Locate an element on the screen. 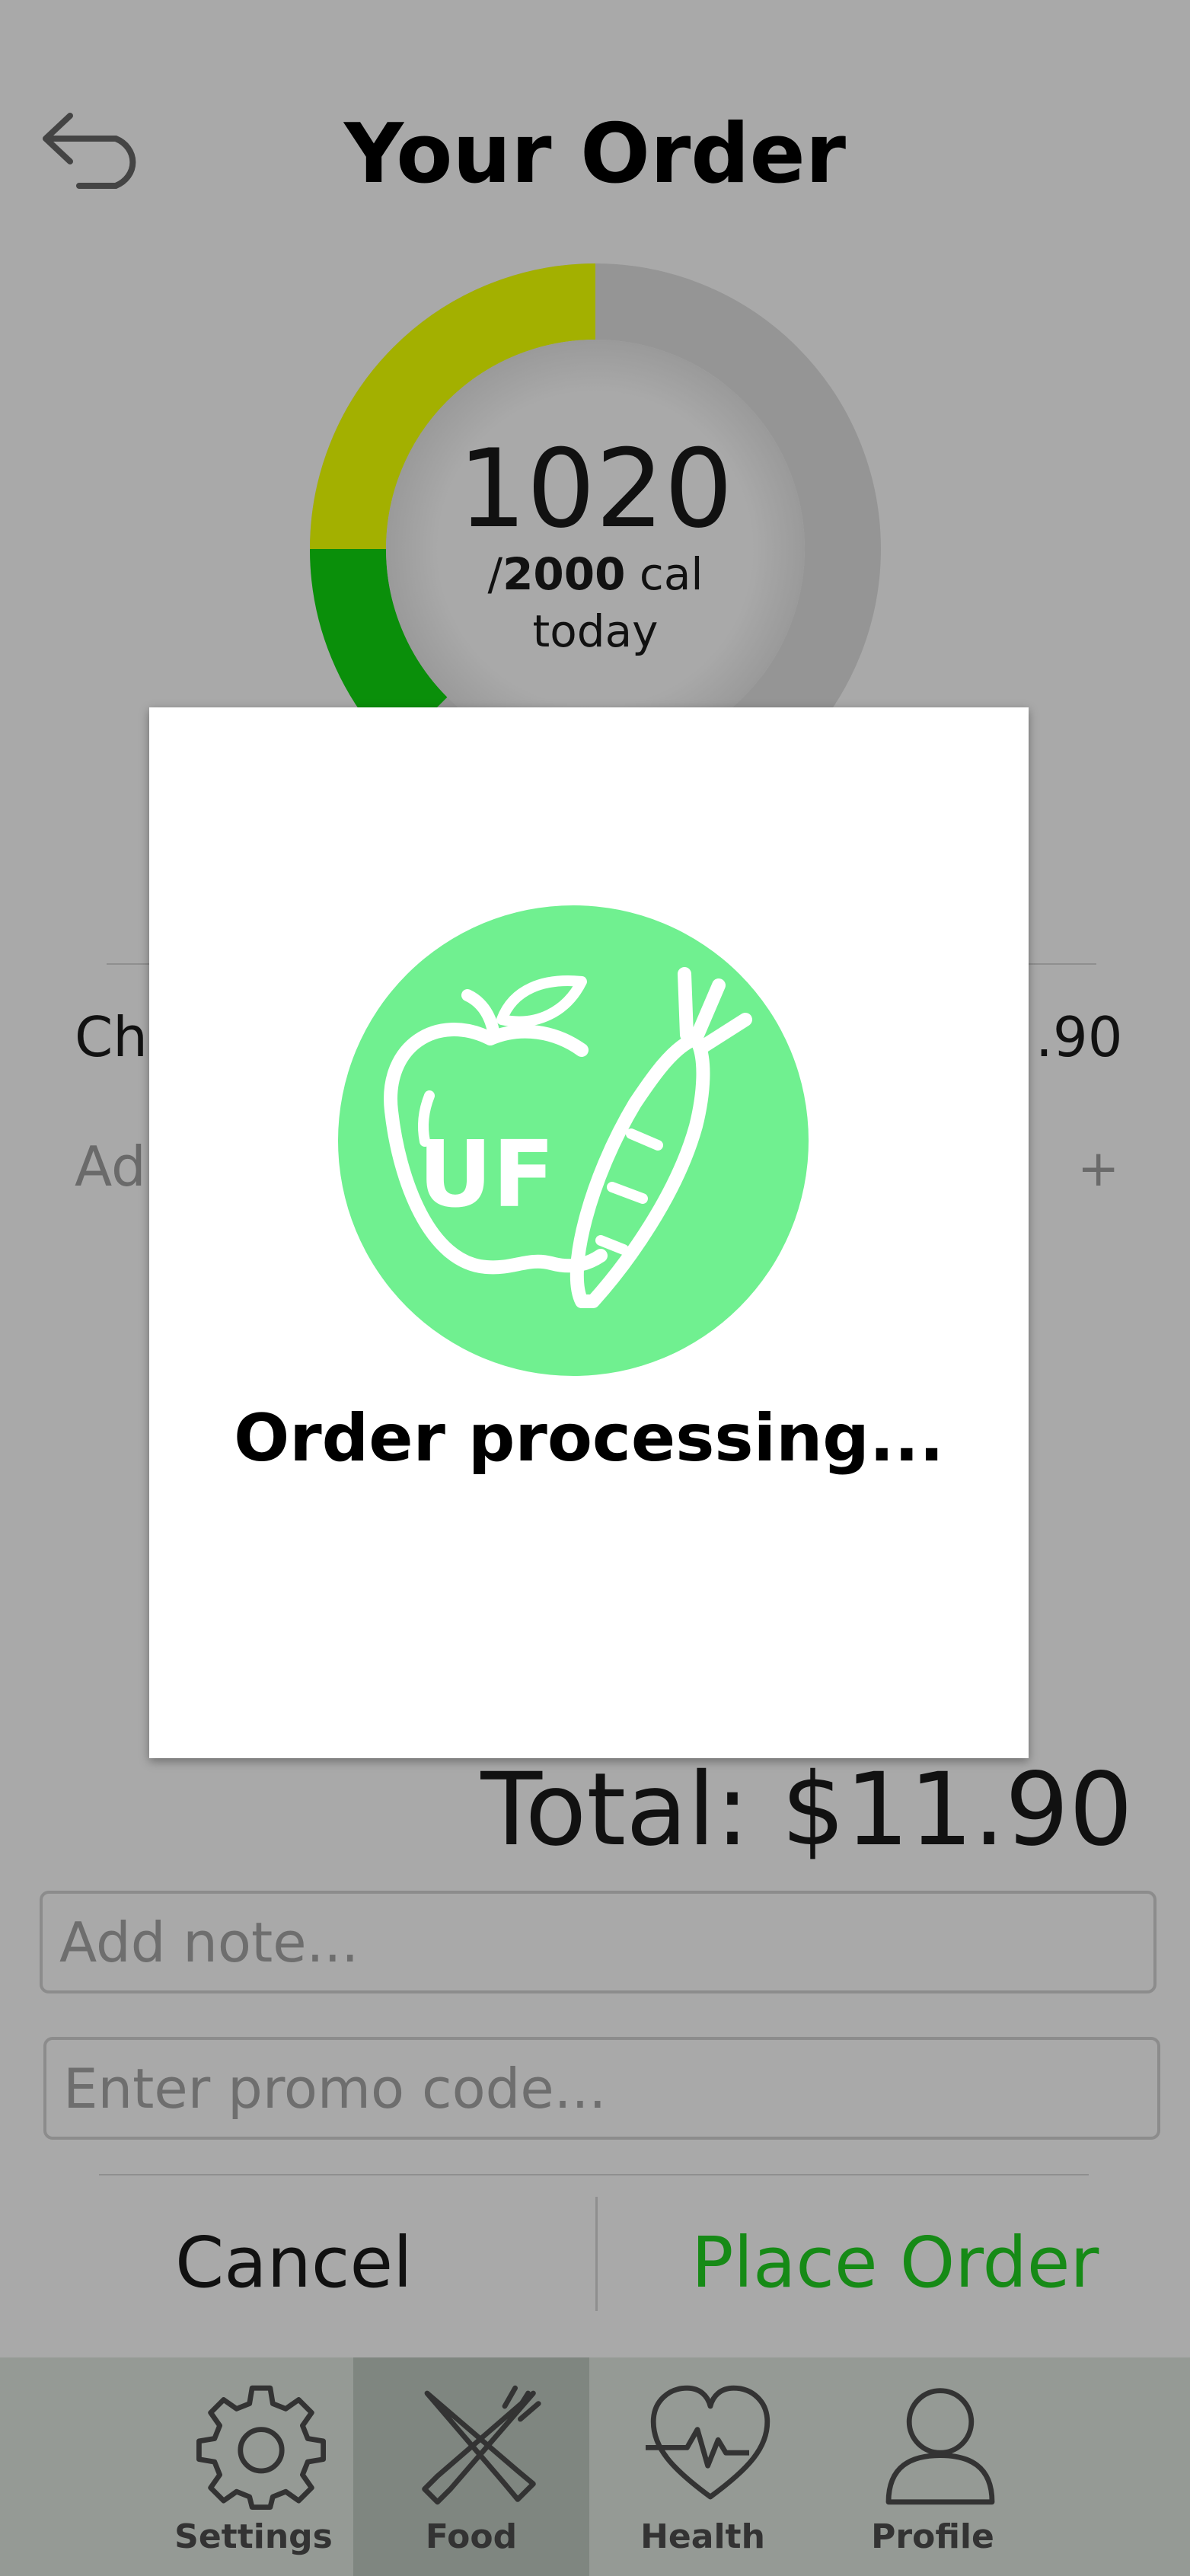  add-item-label: Ad is located at coordinates (110, 1167).